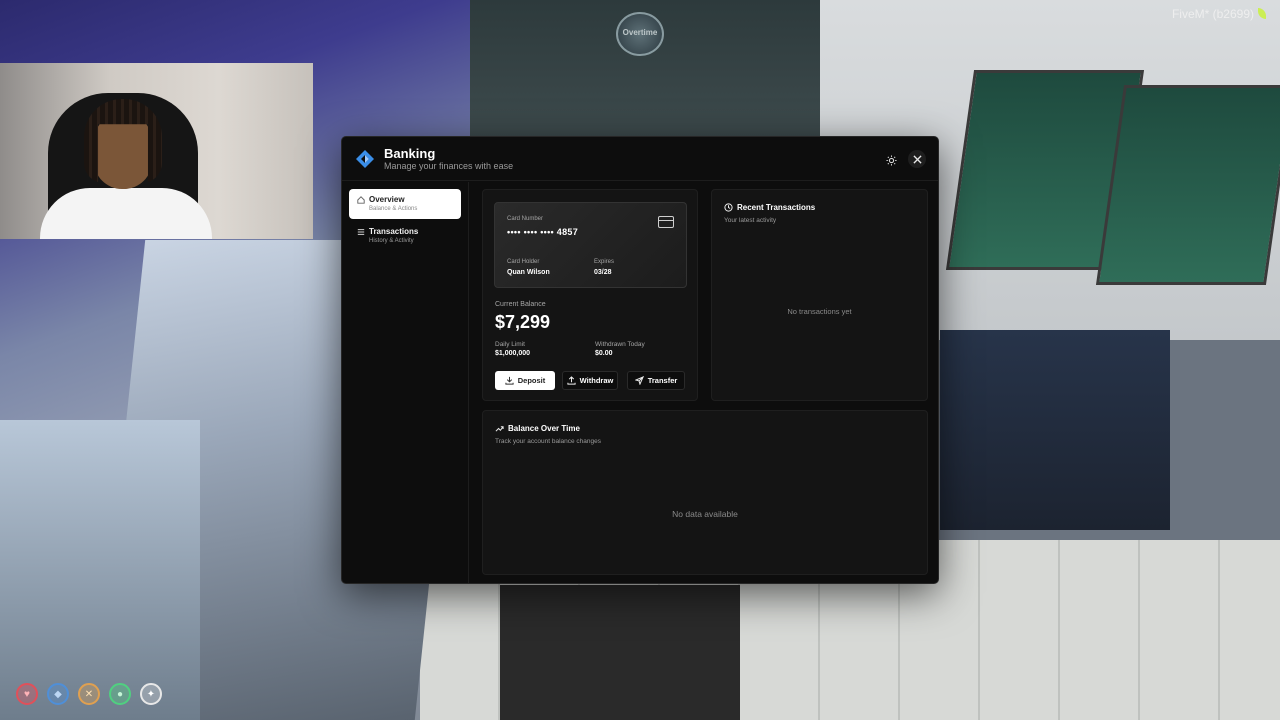 The height and width of the screenshot is (720, 1280). I want to click on daily-limit-label: Daily Limit, so click(510, 344).